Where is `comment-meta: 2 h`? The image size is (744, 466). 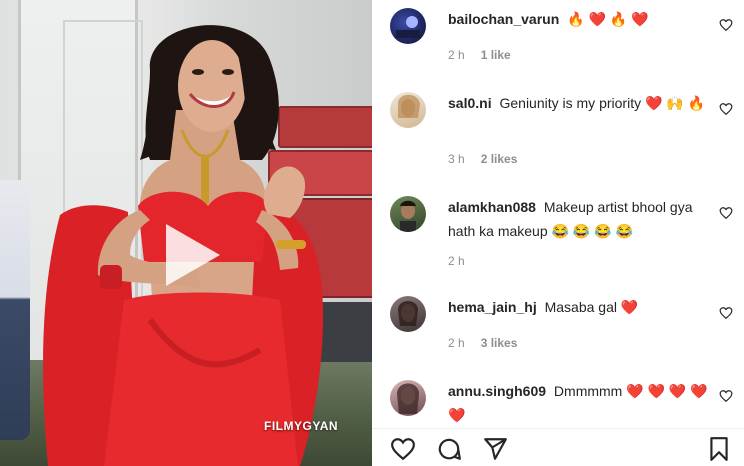 comment-meta: 2 h is located at coordinates (464, 261).